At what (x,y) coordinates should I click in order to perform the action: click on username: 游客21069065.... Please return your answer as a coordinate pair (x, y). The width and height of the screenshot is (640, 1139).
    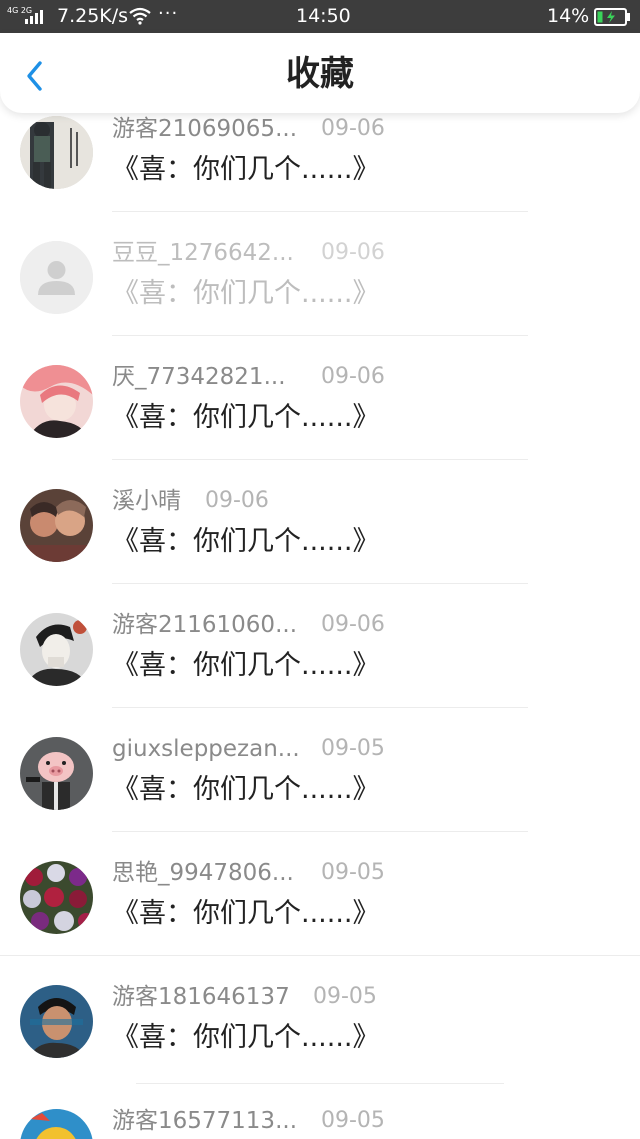
    Looking at the image, I should click on (204, 129).